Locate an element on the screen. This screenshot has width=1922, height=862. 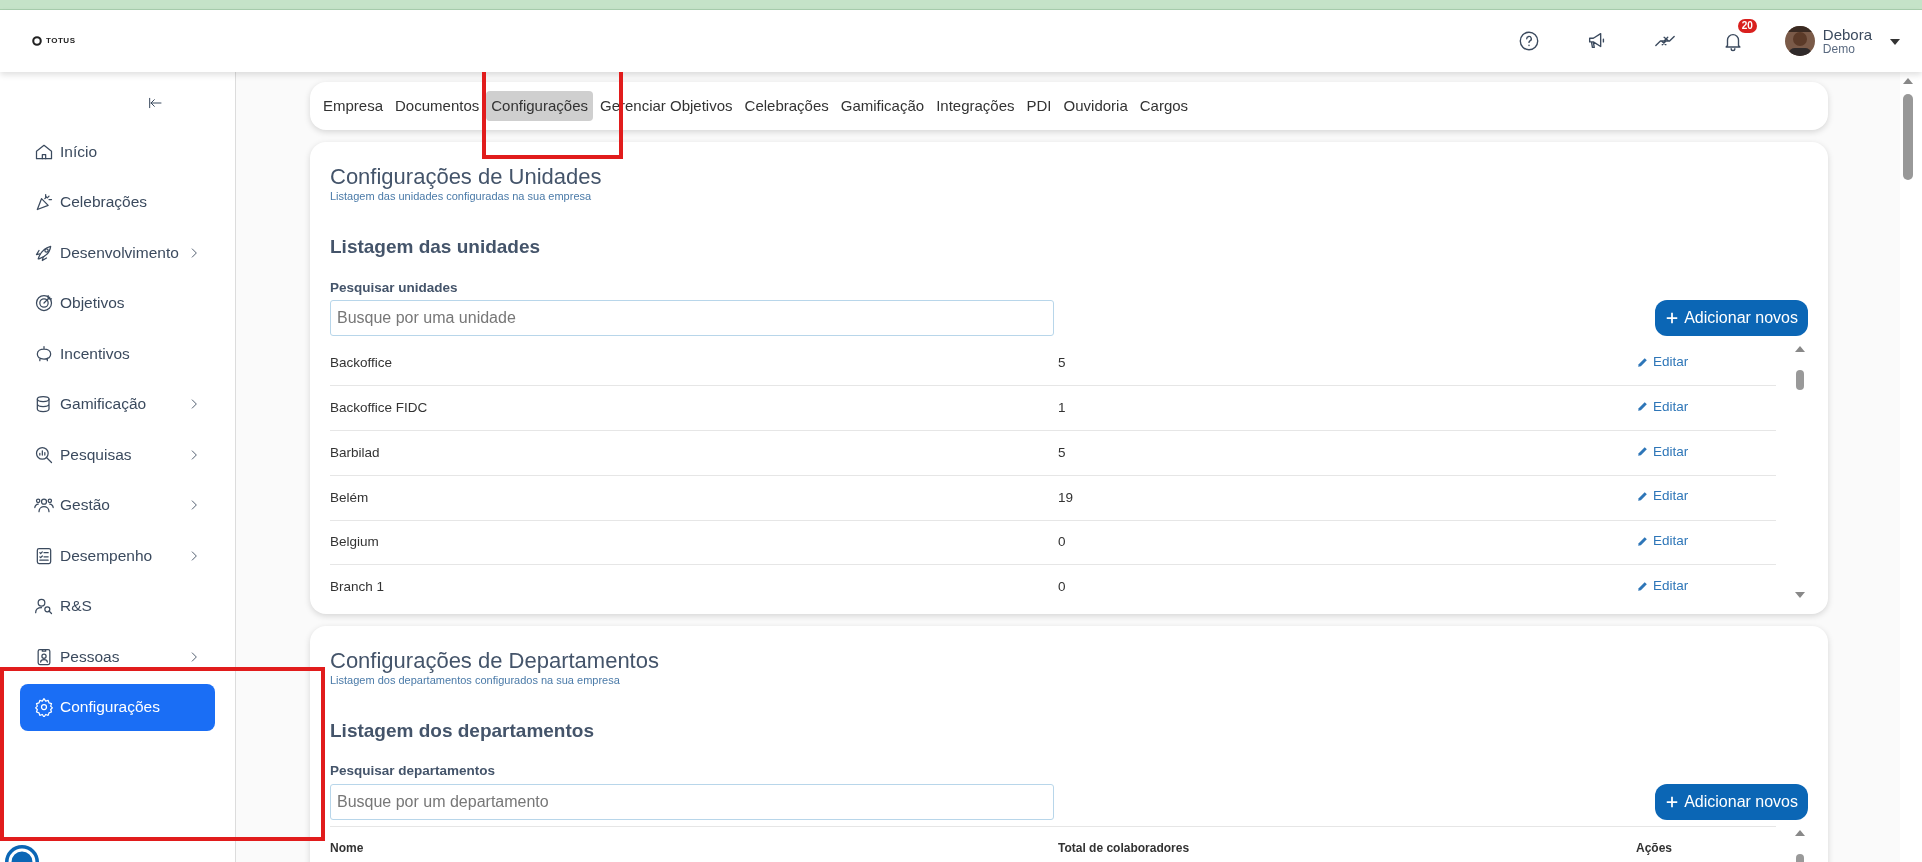
list-title: Listagem das unidades is located at coordinates (436, 247).